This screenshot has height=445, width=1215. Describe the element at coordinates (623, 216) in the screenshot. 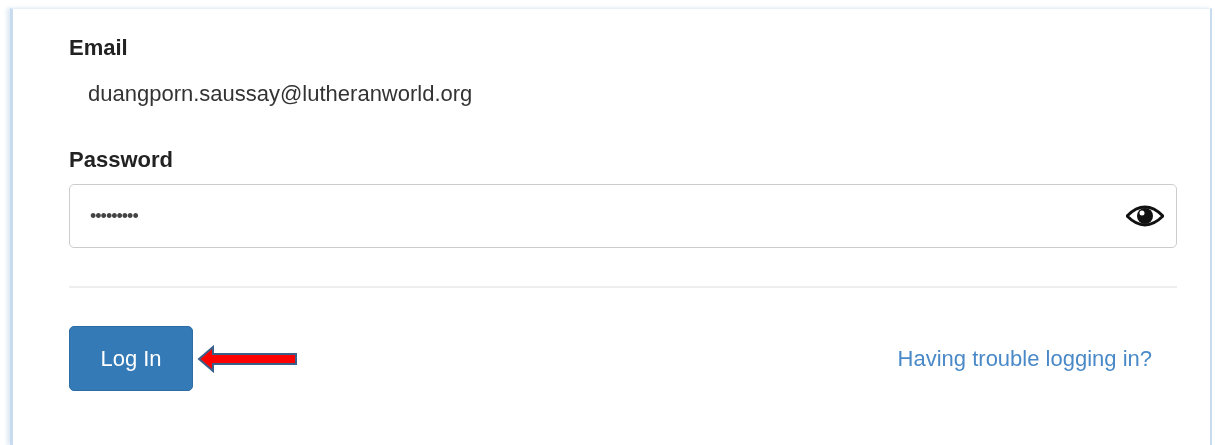

I see `password-field: •••••••••` at that location.